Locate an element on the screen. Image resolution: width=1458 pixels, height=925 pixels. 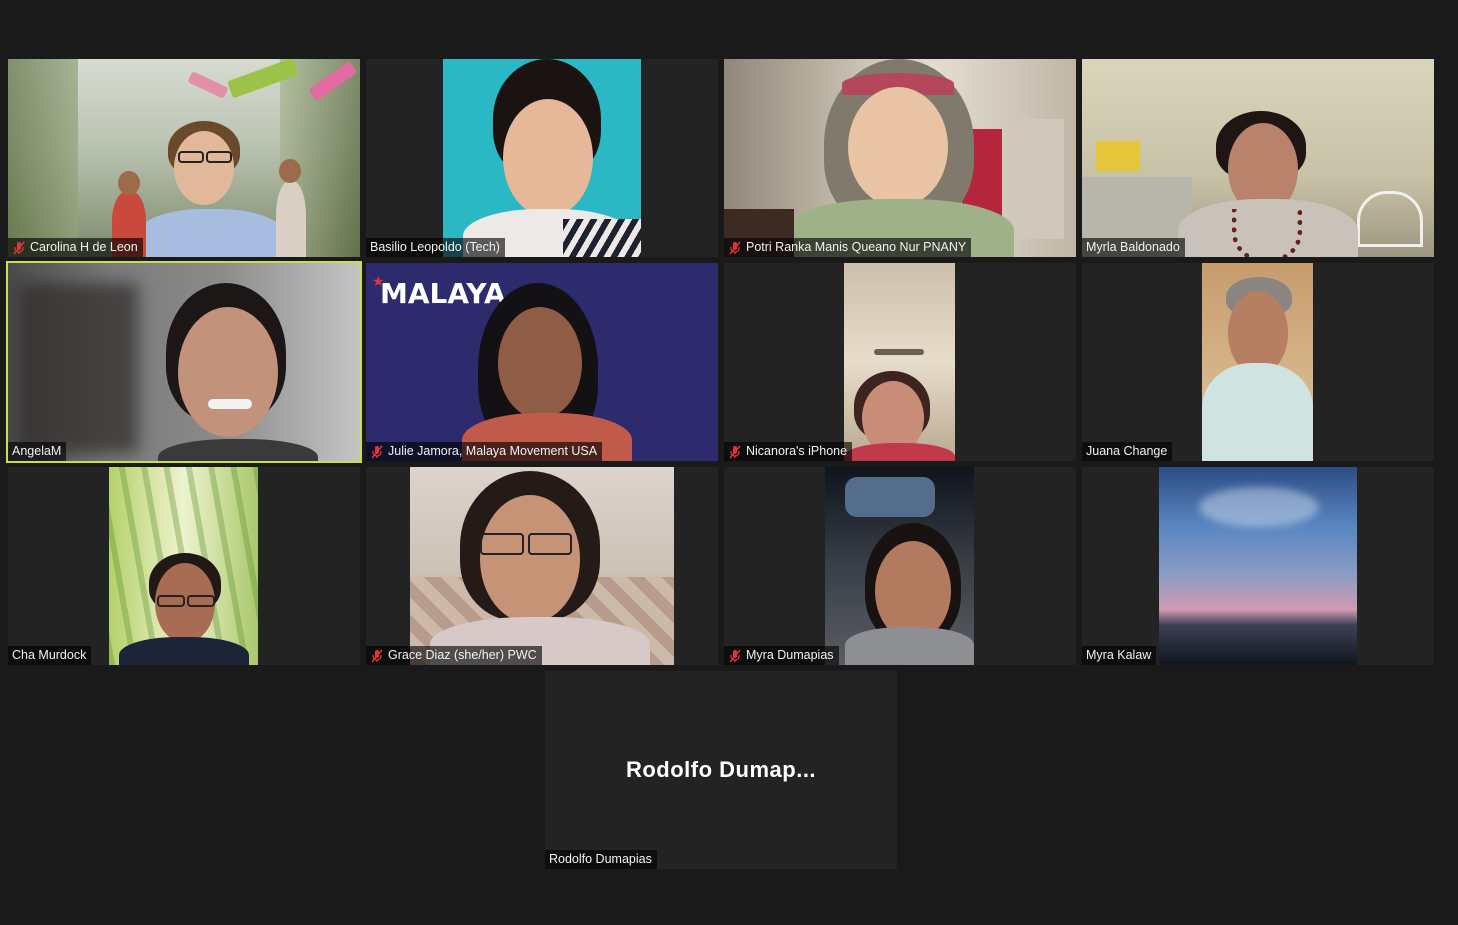
participant-name-tag: Cha Murdock is located at coordinates (50, 655).